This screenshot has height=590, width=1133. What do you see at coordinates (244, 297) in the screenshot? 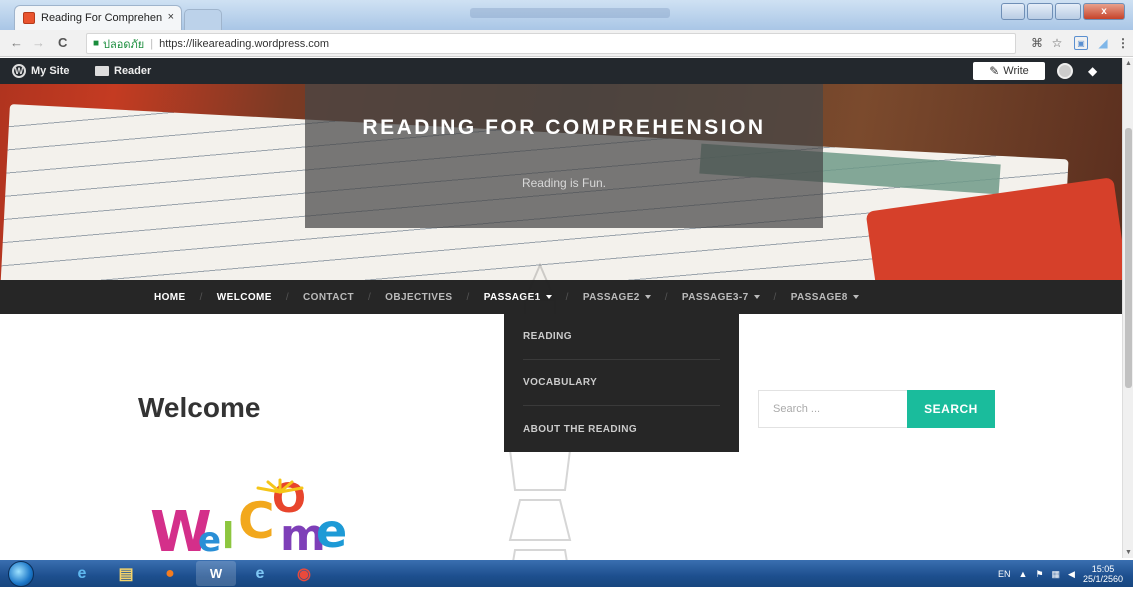
I see `nav-item-welcome: WELCOME` at bounding box center [244, 297].